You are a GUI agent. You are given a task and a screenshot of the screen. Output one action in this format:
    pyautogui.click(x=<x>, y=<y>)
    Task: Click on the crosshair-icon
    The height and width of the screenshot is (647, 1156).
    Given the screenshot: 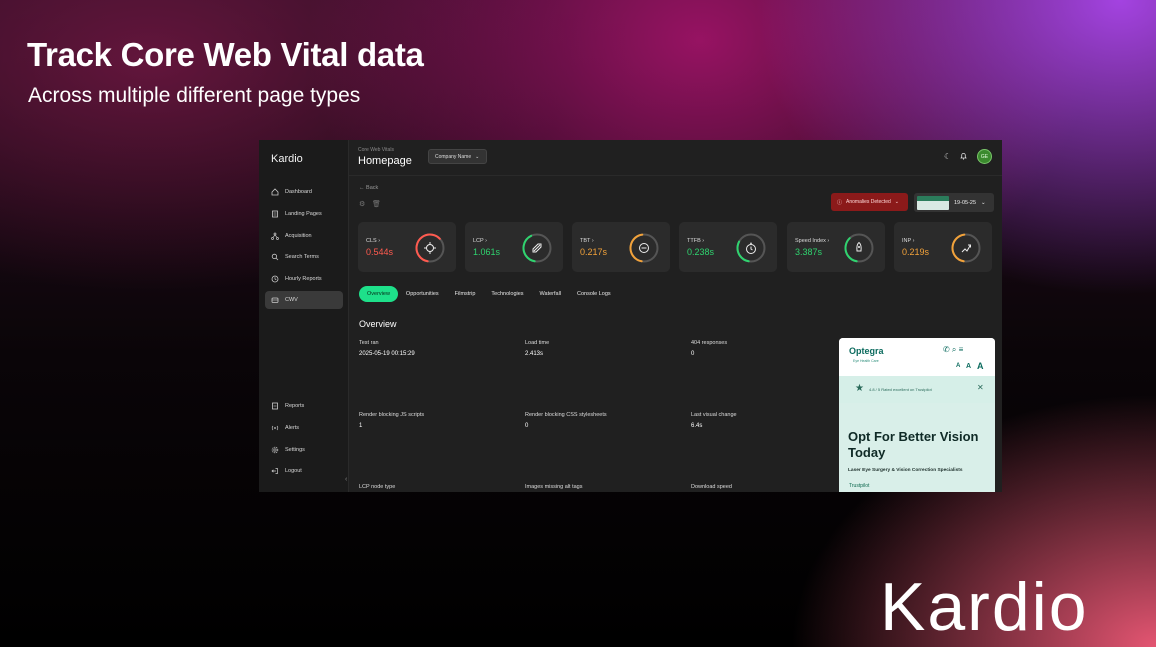 What is the action you would take?
    pyautogui.click(x=430, y=248)
    